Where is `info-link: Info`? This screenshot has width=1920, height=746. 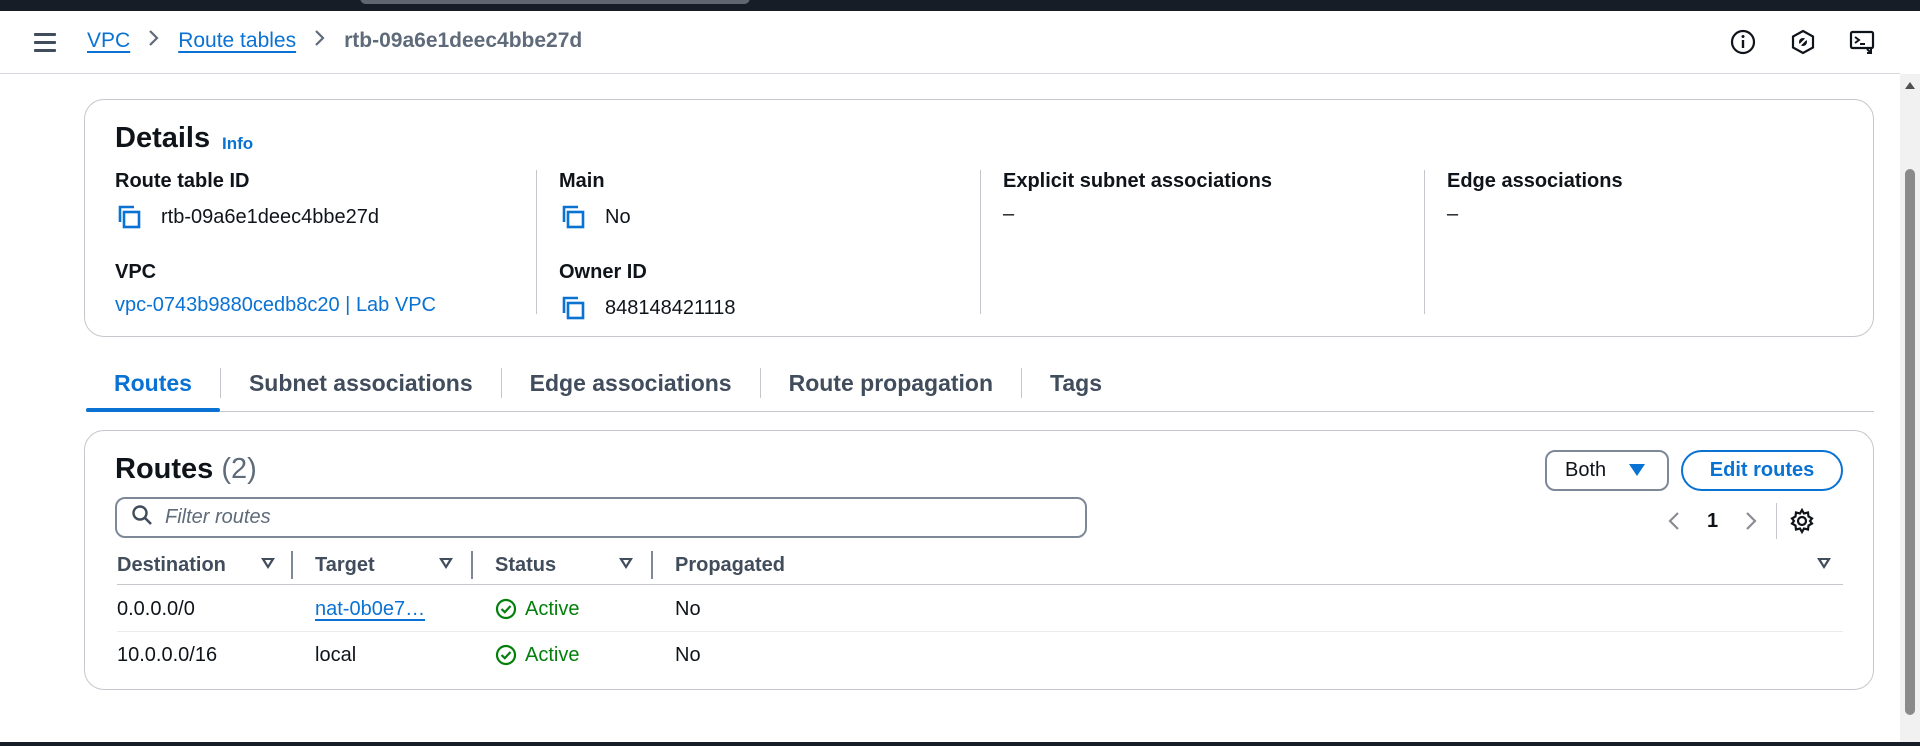
info-link: Info is located at coordinates (237, 144).